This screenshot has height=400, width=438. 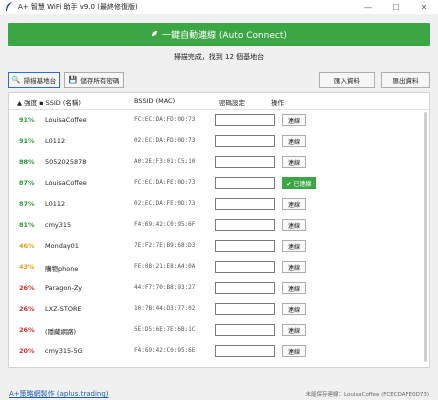 What do you see at coordinates (27, 267) in the screenshot?
I see `signal-strength: 43%` at bounding box center [27, 267].